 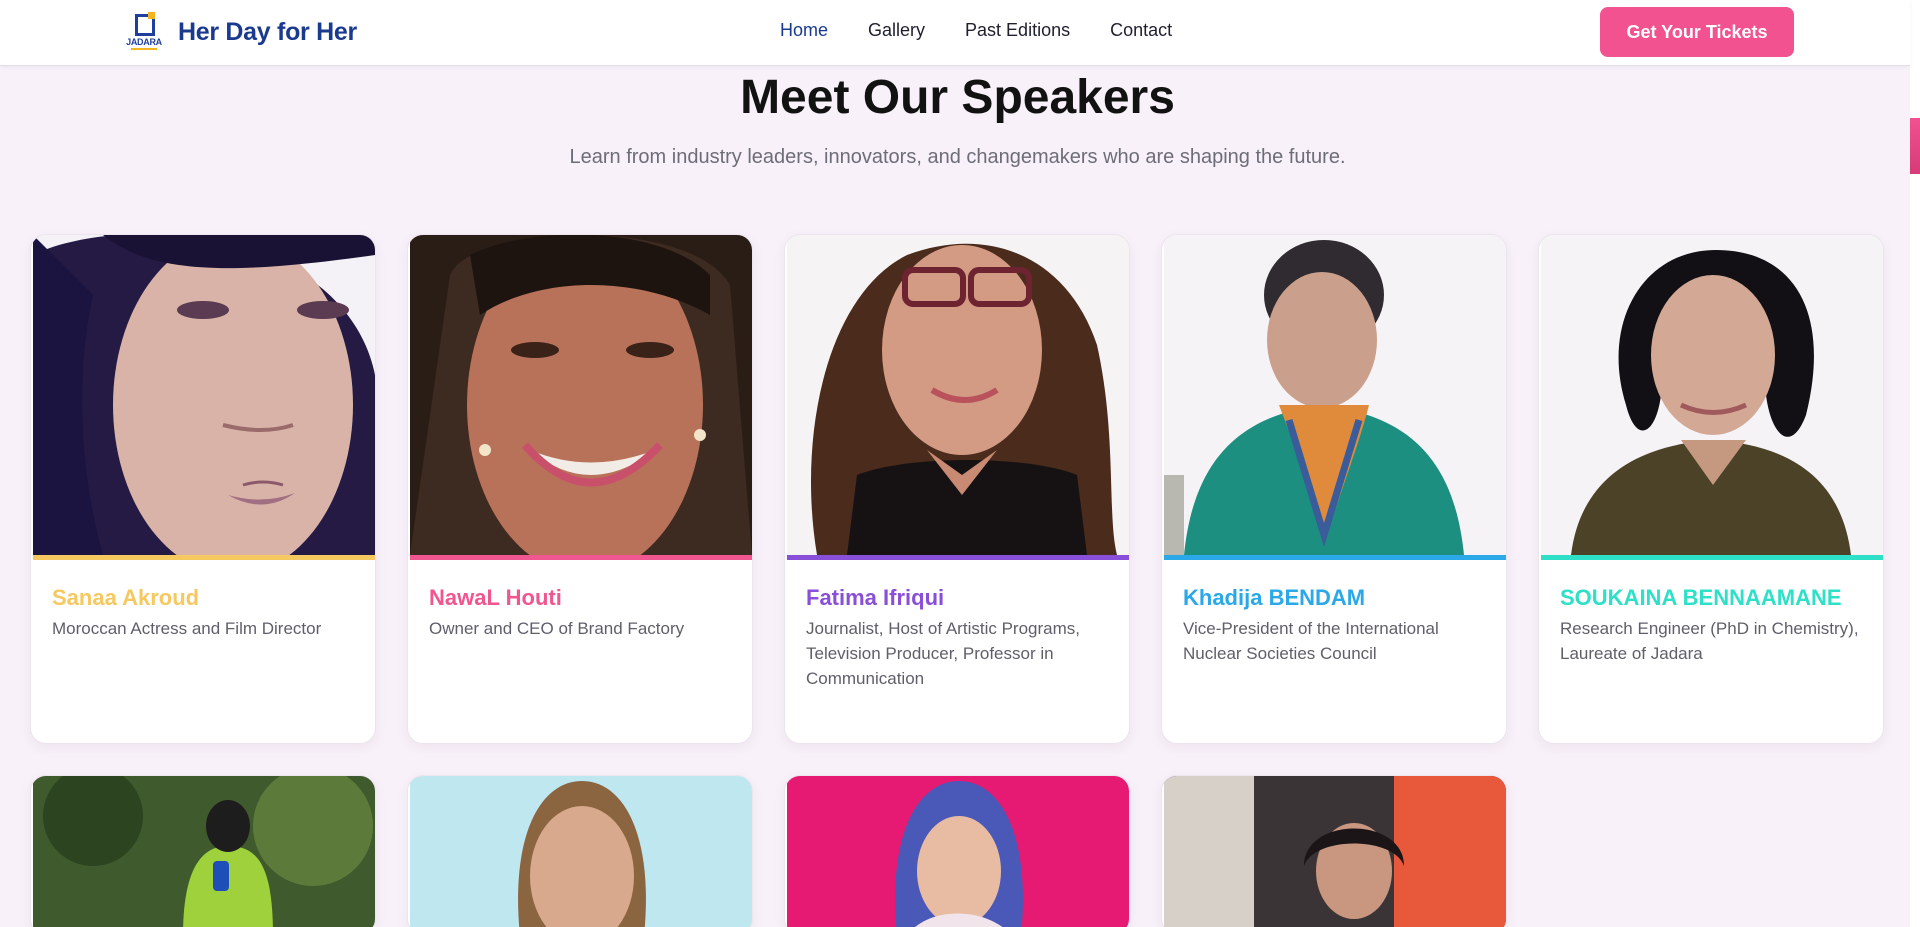 I want to click on speaker-name: Sanaa Akroud, so click(x=126, y=597).